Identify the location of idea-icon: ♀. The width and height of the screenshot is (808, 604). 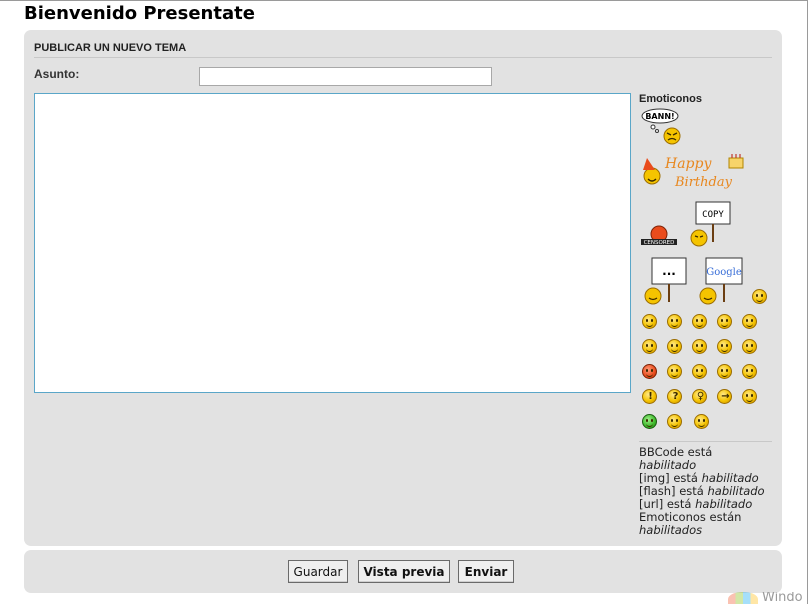
(699, 396).